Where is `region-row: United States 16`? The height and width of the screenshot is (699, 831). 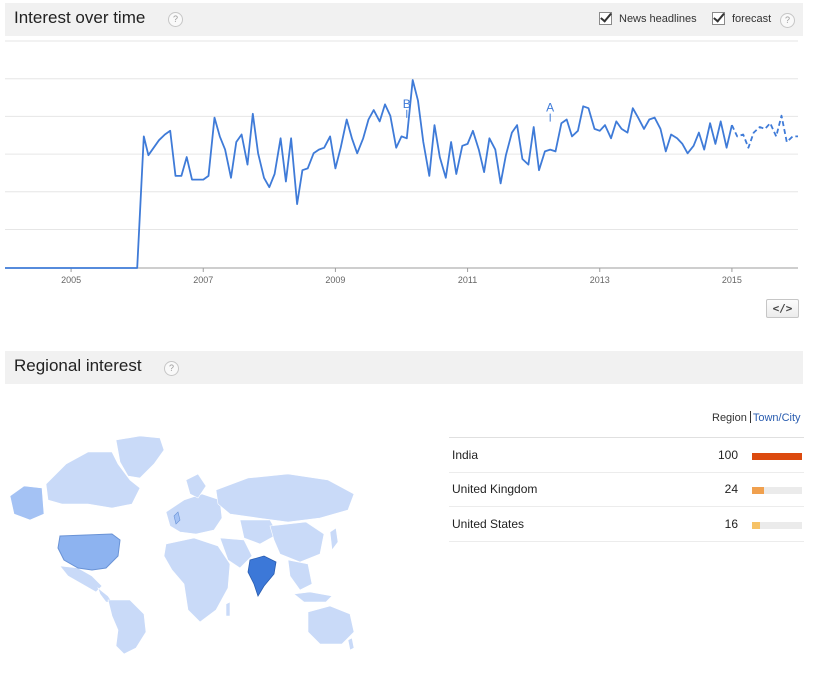 region-row: United States 16 is located at coordinates (626, 524).